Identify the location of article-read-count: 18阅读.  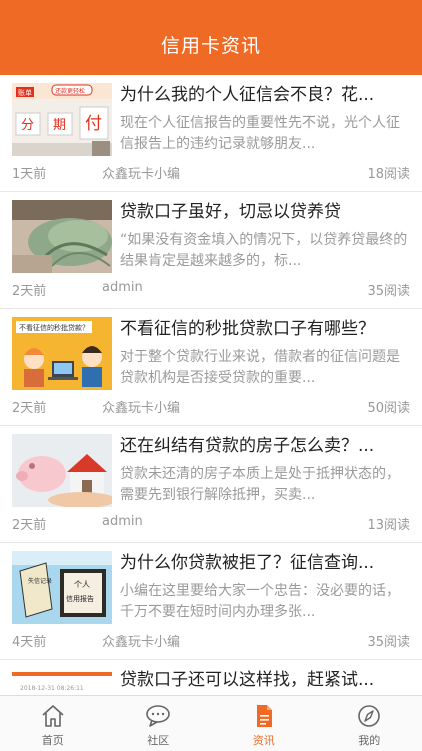
(388, 172).